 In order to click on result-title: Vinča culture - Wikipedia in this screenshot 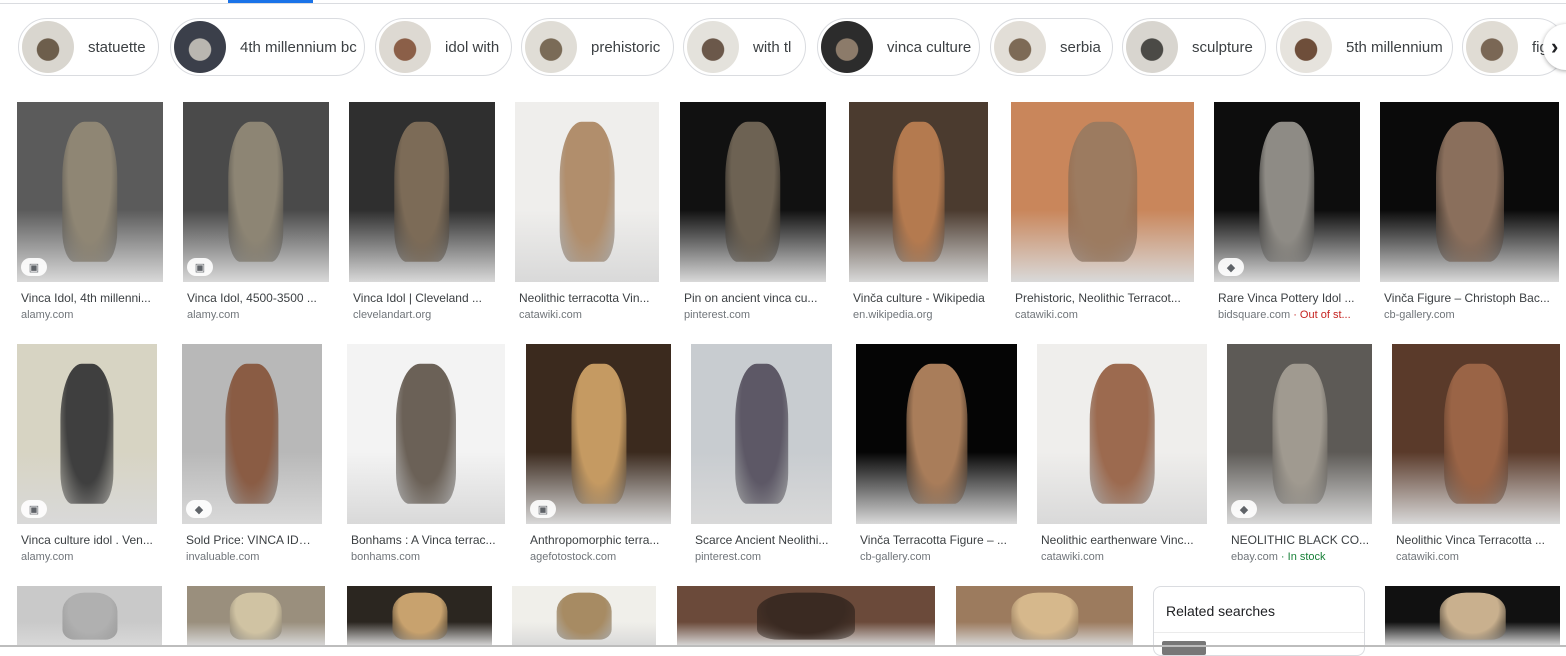, I will do `click(919, 298)`.